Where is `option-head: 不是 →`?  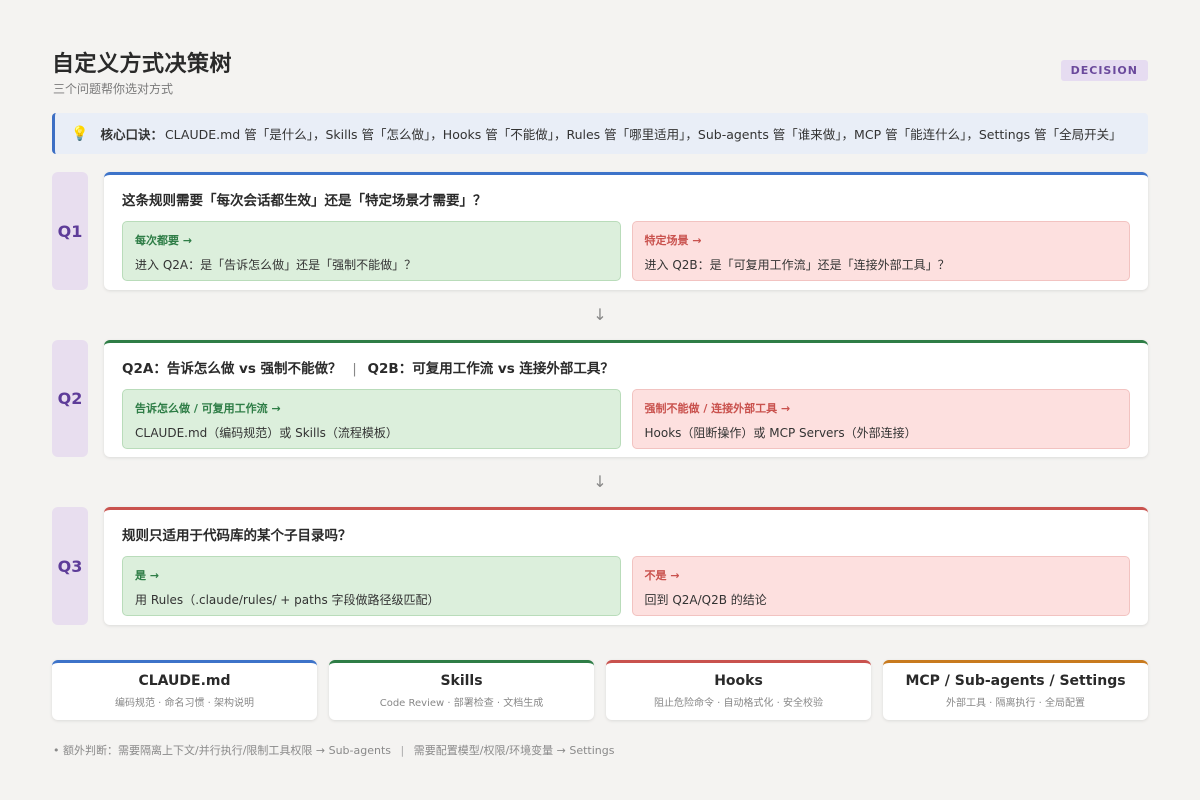
option-head: 不是 → is located at coordinates (662, 575).